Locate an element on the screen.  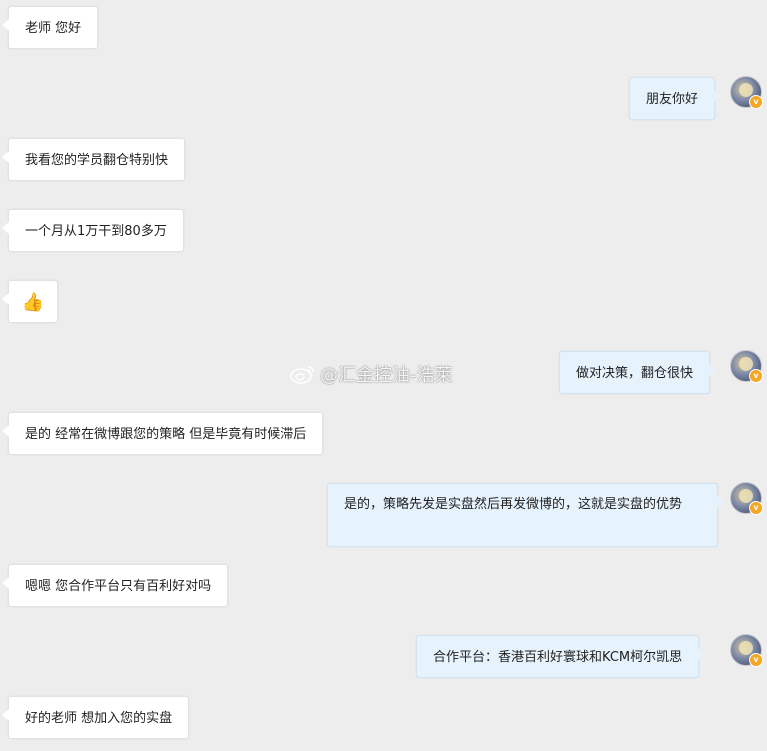
message-text: 做对决策，翻仓很快 is located at coordinates (635, 373).